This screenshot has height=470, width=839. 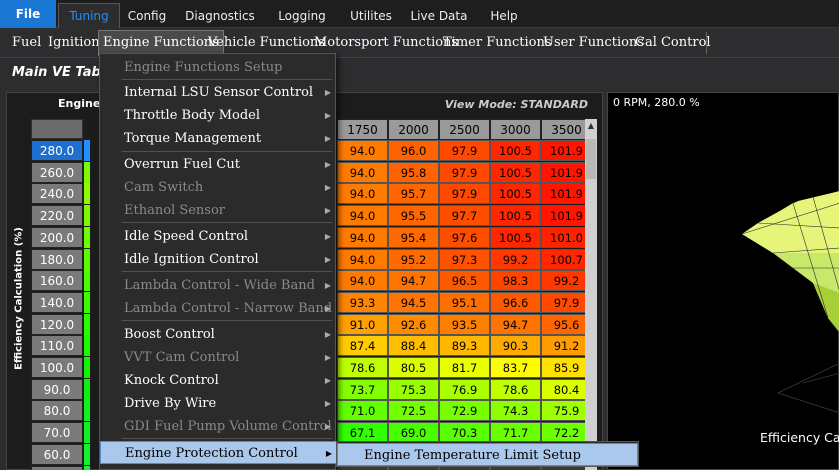 I want to click on table-cell: 95.5, so click(x=413, y=216).